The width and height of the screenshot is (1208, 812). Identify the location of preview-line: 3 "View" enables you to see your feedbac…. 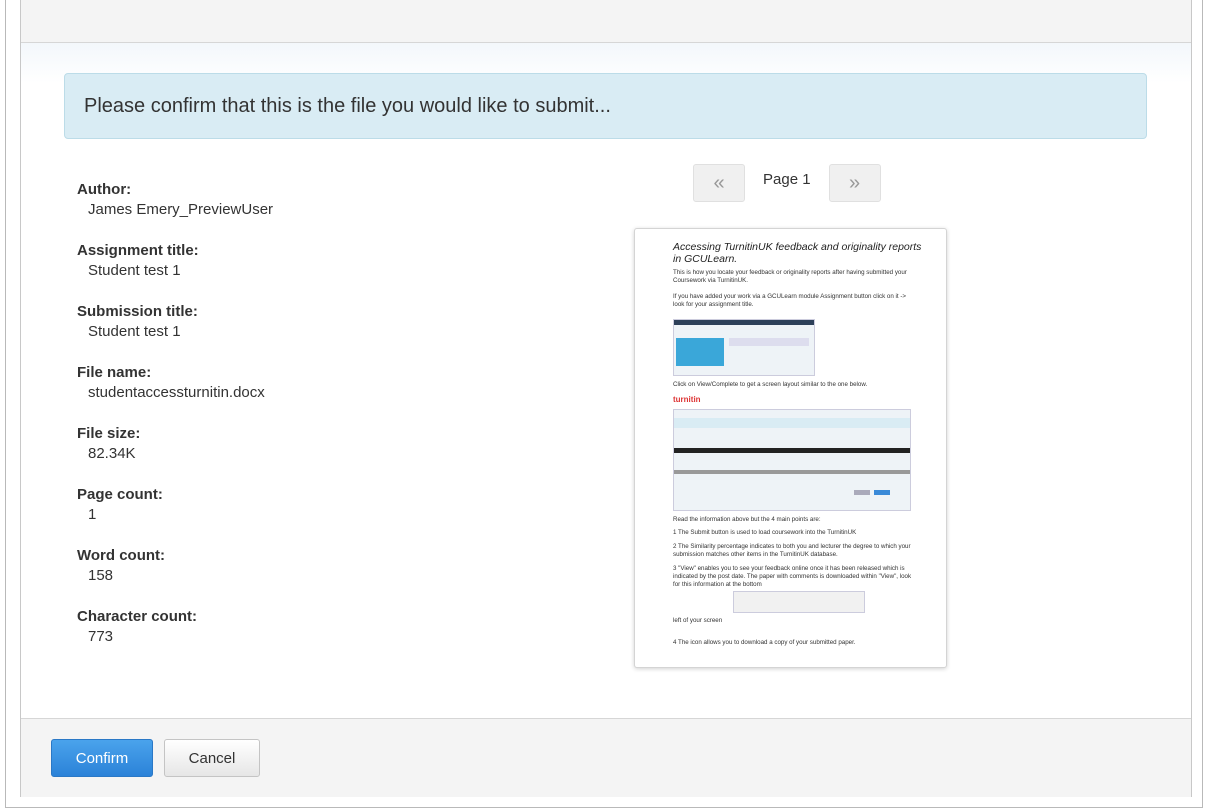
(792, 576).